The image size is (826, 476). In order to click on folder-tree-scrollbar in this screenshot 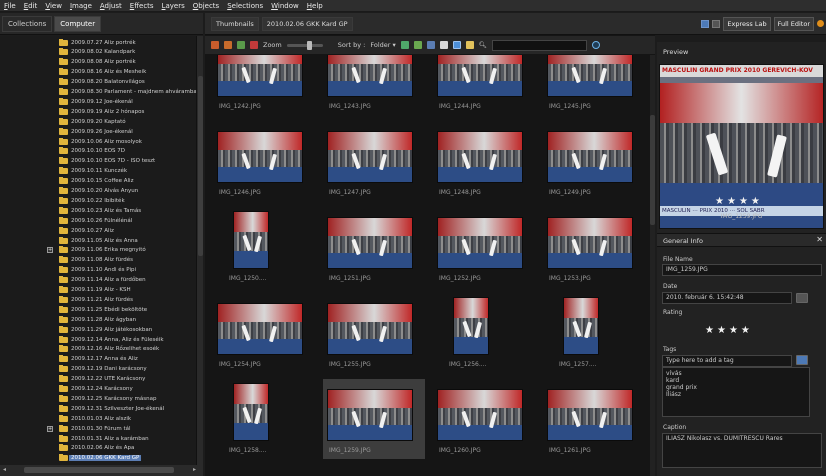, I will do `click(199, 250)`.